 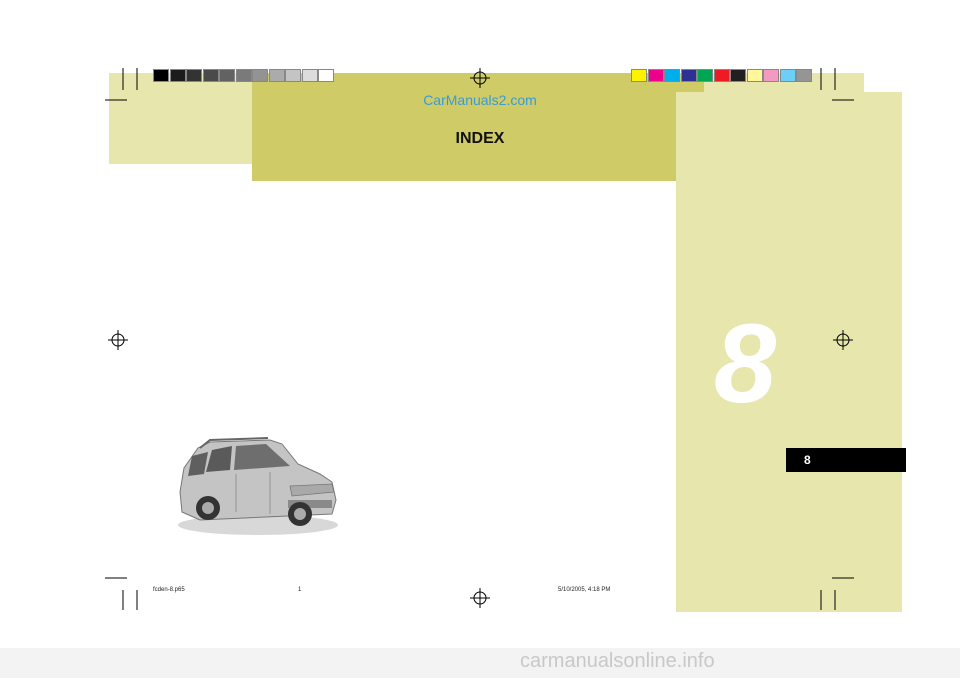 What do you see at coordinates (300, 590) in the screenshot?
I see `footer-page-number: 1` at bounding box center [300, 590].